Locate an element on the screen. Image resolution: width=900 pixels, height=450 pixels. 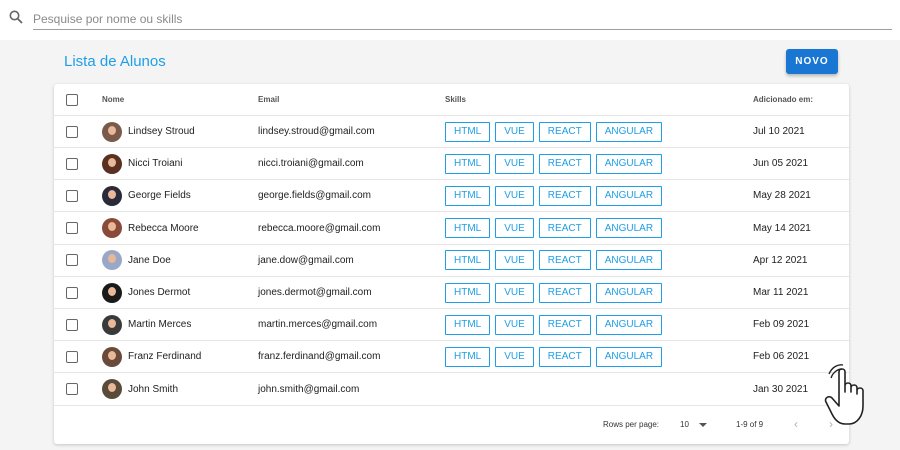
header-added-on: Adicionado em: is located at coordinates (783, 99).